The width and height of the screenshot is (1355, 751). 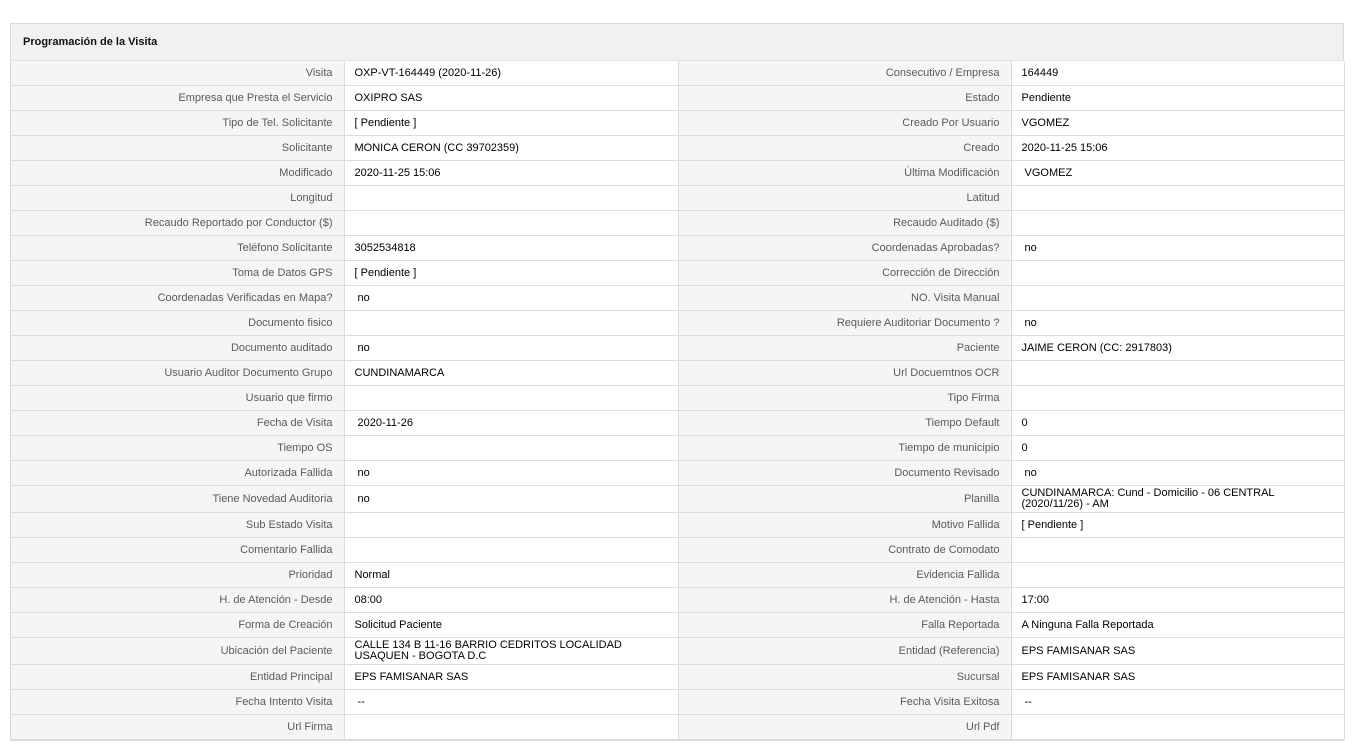 I want to click on field-label-longitud: Longitud, so click(x=178, y=198).